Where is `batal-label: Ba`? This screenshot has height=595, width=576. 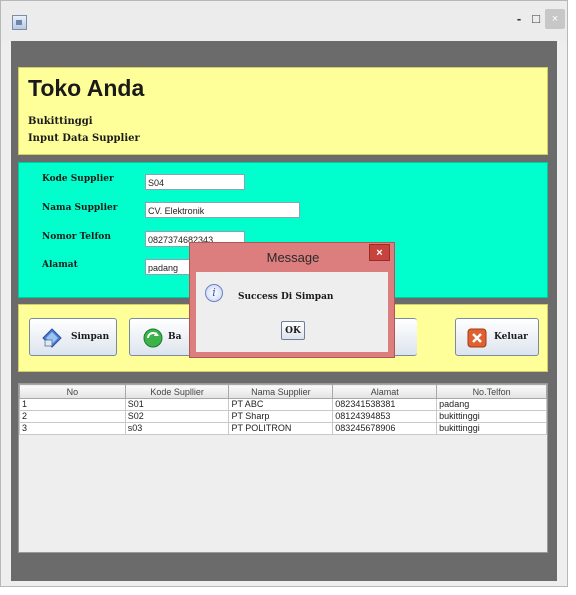
batal-label: Ba is located at coordinates (175, 337).